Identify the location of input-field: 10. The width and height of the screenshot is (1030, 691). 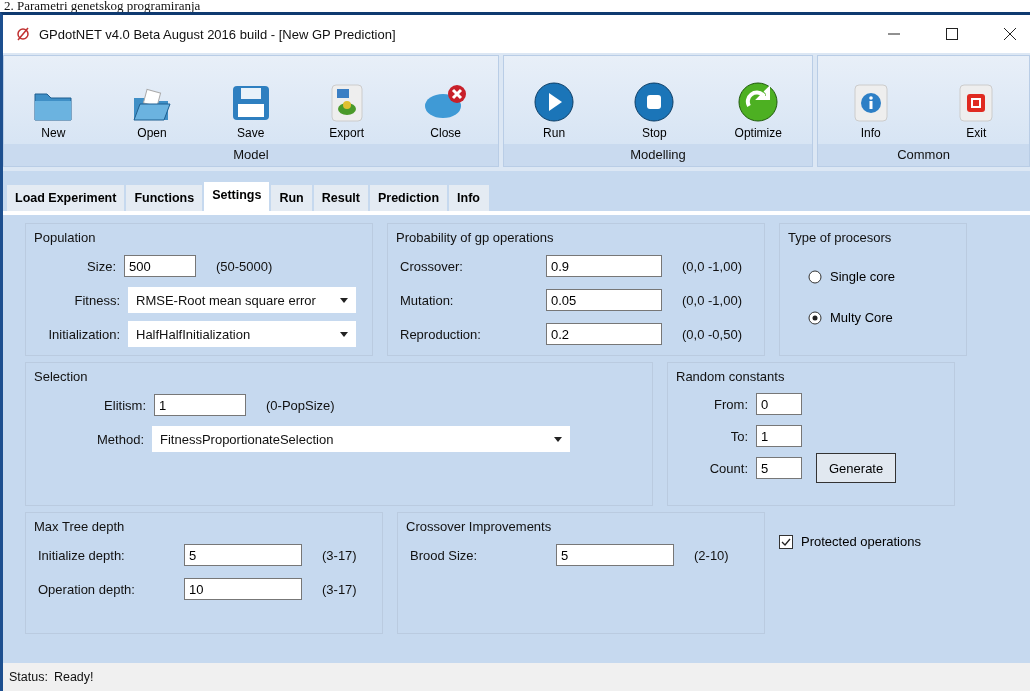
(243, 589).